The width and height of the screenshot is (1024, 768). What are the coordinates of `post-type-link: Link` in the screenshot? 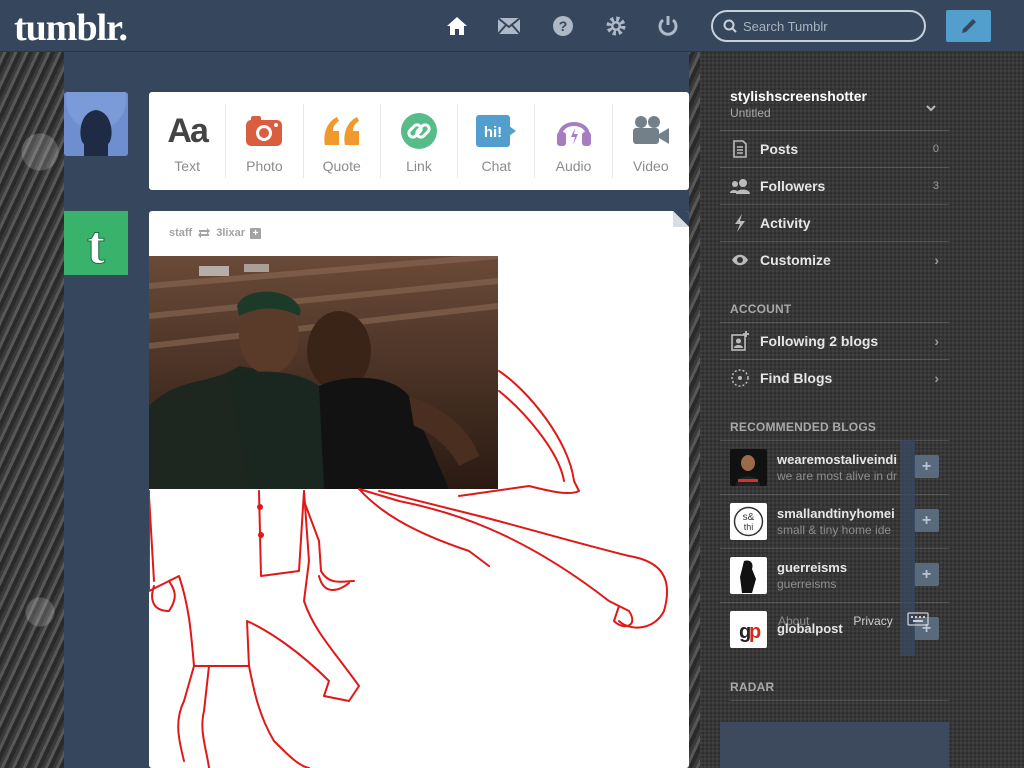 It's located at (420, 141).